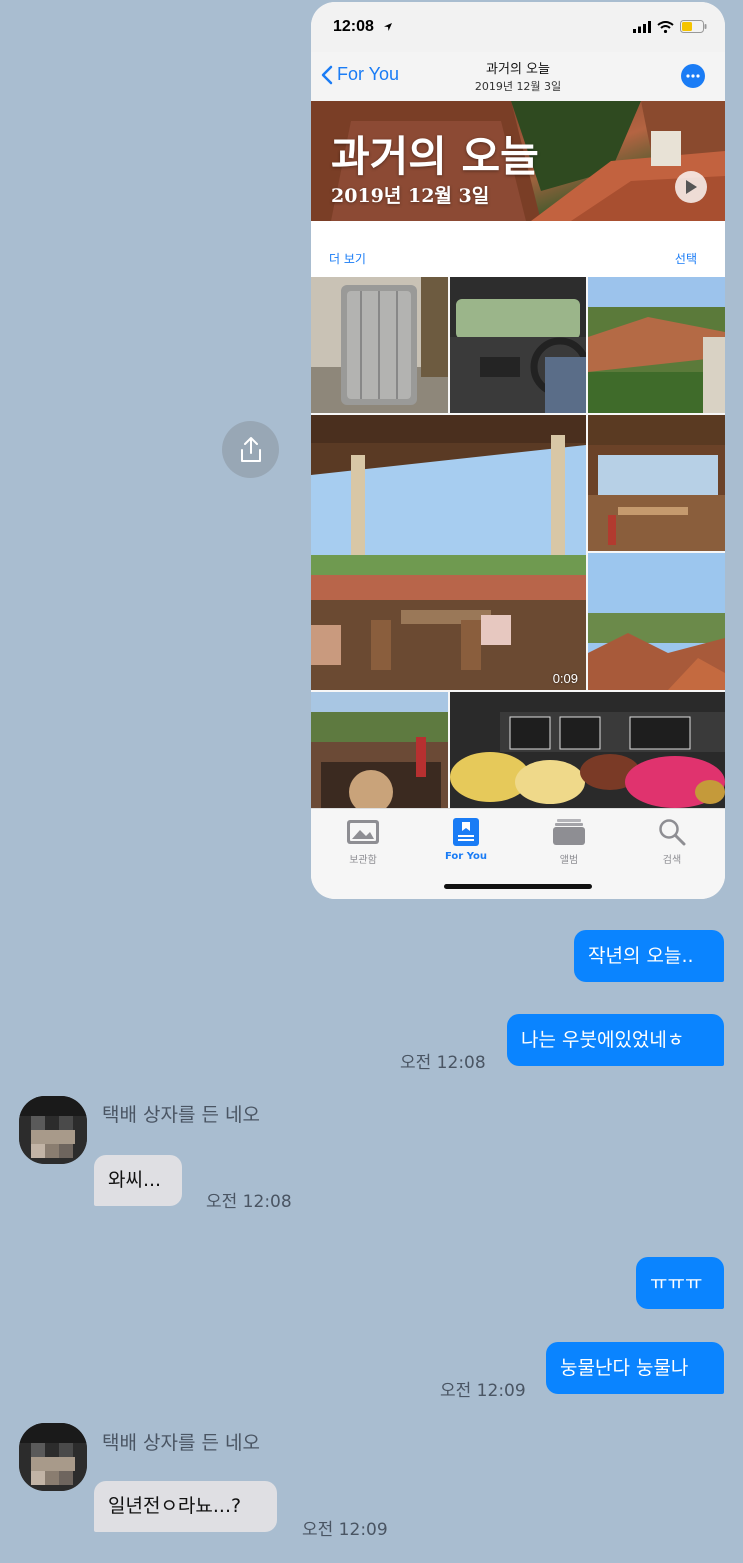 The image size is (743, 1563). Describe the element at coordinates (680, 1283) in the screenshot. I see `message-bubble: ㅠㅠㅠ` at that location.